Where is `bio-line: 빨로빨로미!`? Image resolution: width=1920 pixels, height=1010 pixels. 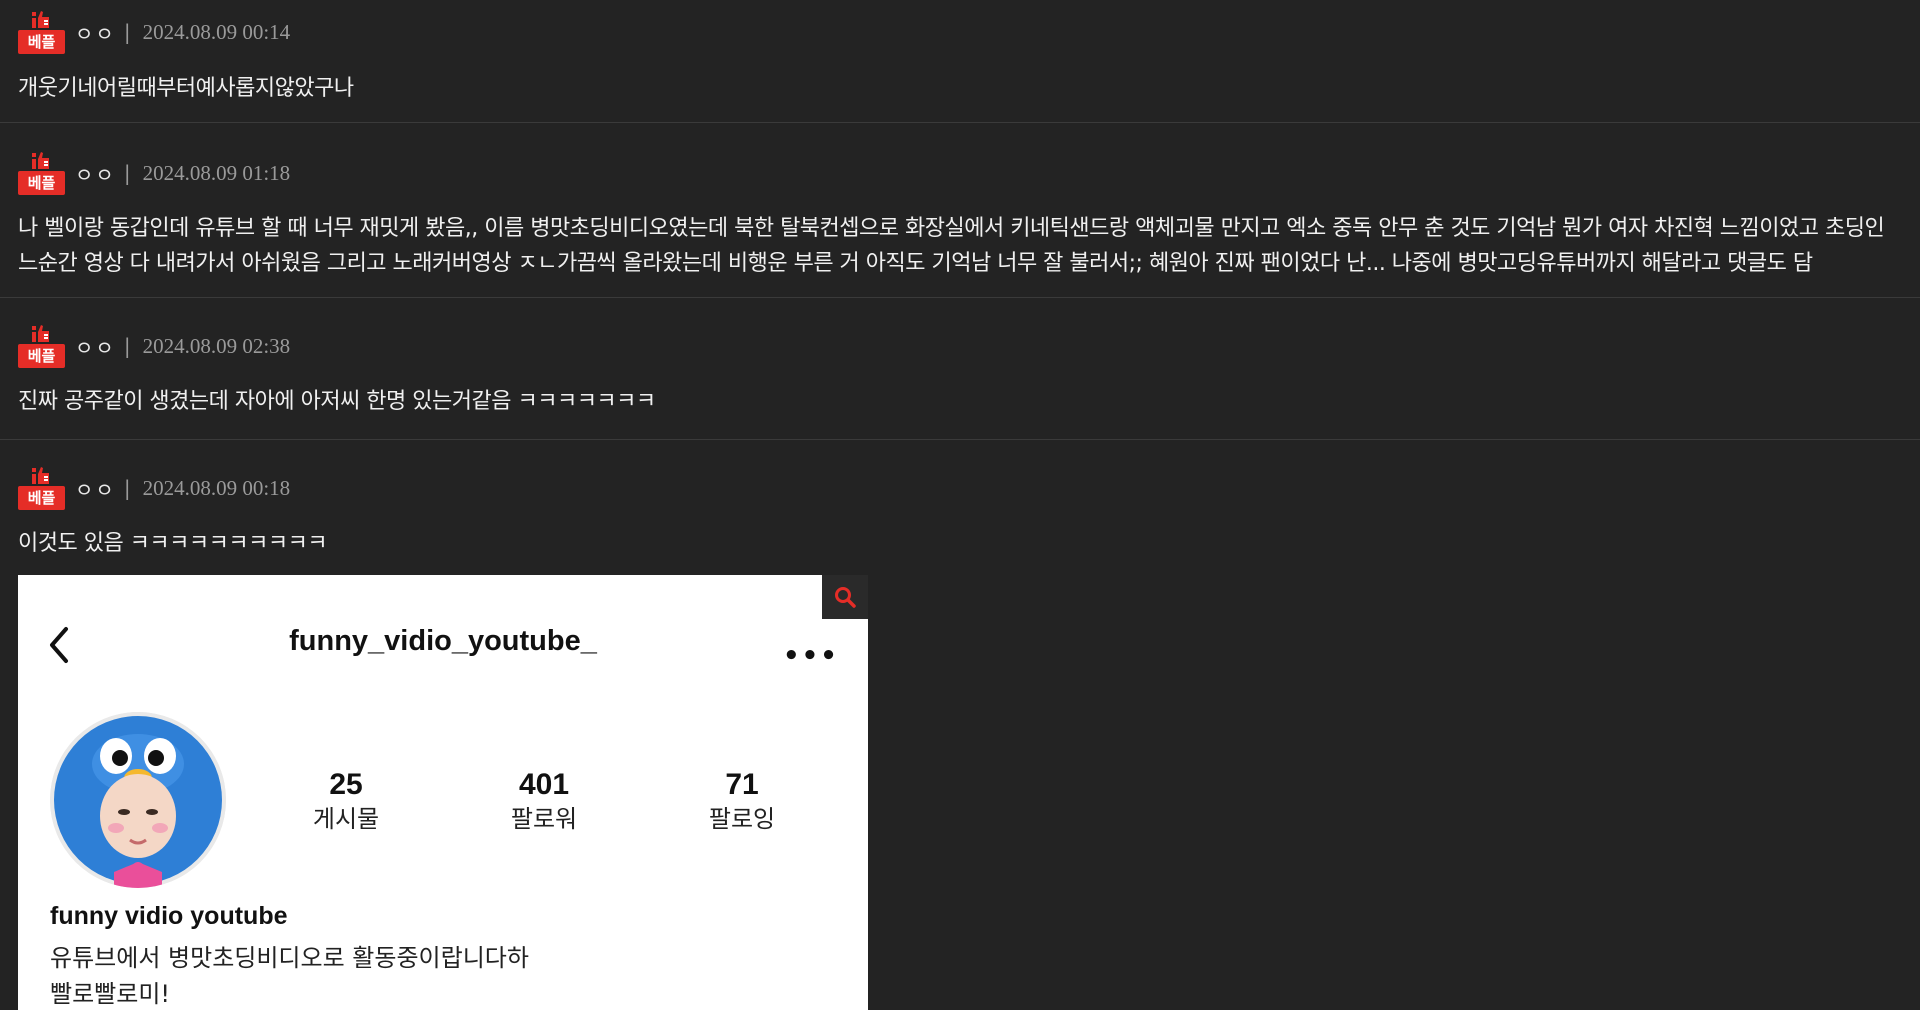 bio-line: 빨로빨로미! is located at coordinates (110, 994).